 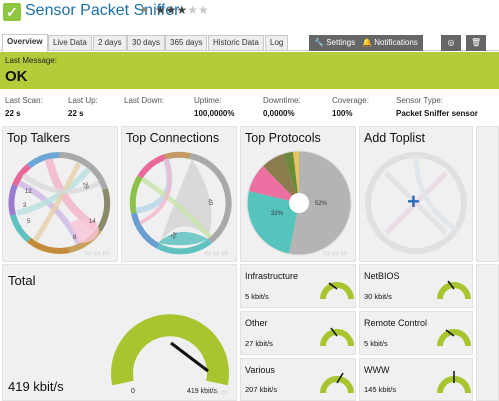 I want to click on total-gauge: 0 419 kbit/s, so click(x=170, y=354).